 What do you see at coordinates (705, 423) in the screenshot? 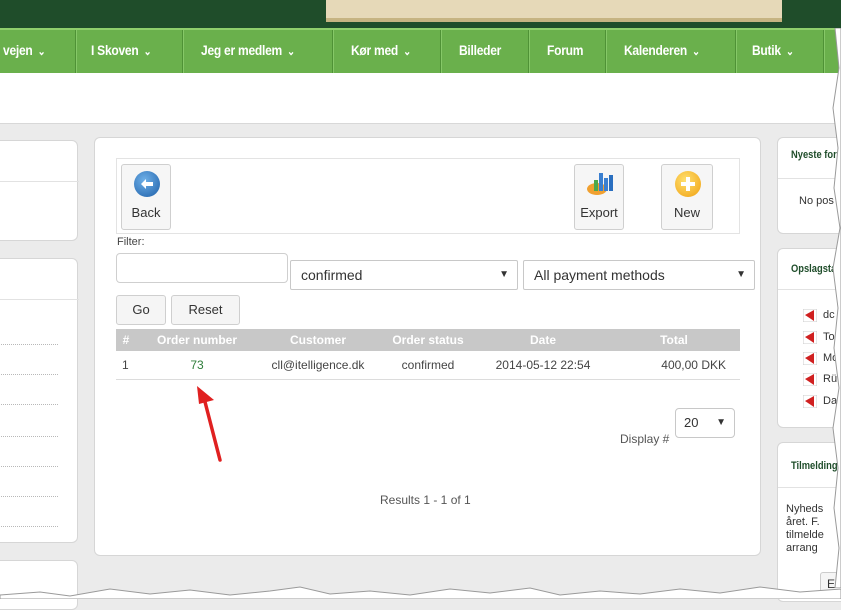
I see `display-count-select: 20 ▼` at bounding box center [705, 423].